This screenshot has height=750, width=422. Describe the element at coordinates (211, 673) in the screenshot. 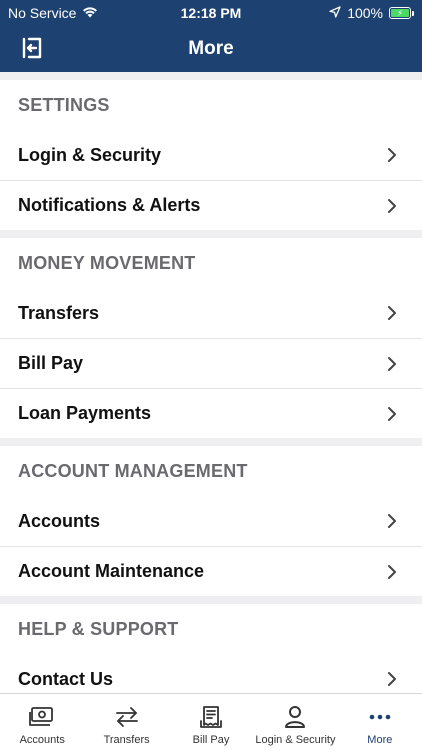

I see `menu-item-contact-us: Contact Us` at that location.